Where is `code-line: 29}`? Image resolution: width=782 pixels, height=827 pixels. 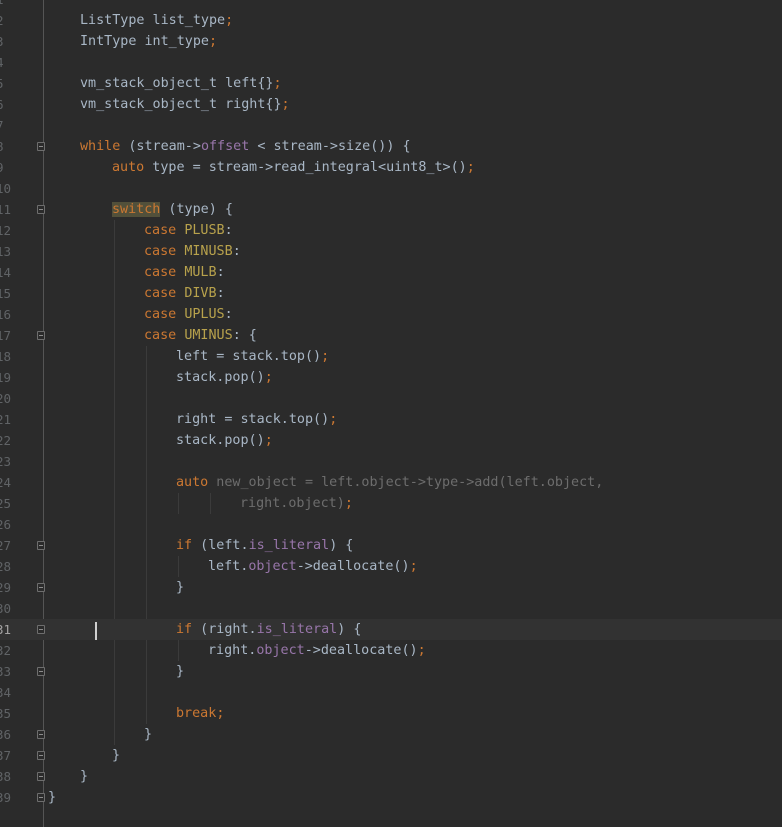 code-line: 29} is located at coordinates (391, 587).